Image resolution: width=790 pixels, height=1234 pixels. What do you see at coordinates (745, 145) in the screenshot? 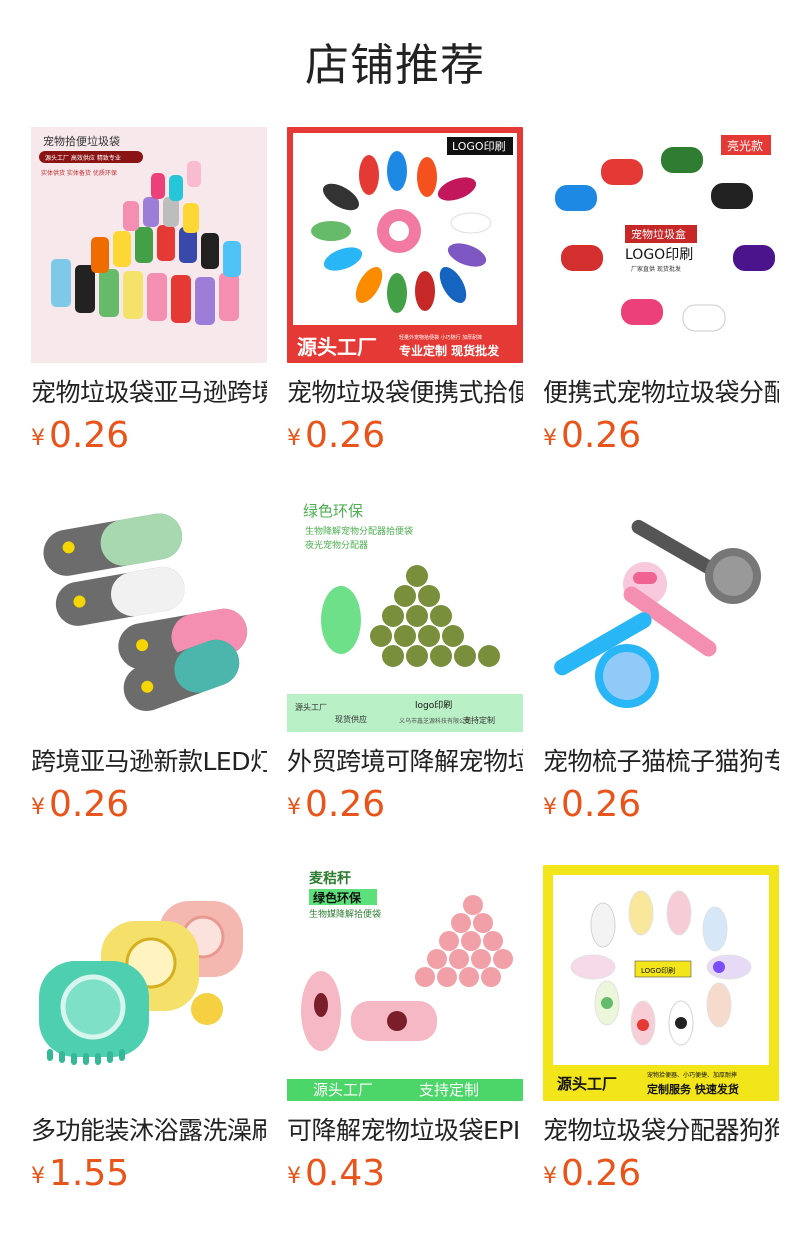
I see `image-badge: 亮光款` at bounding box center [745, 145].